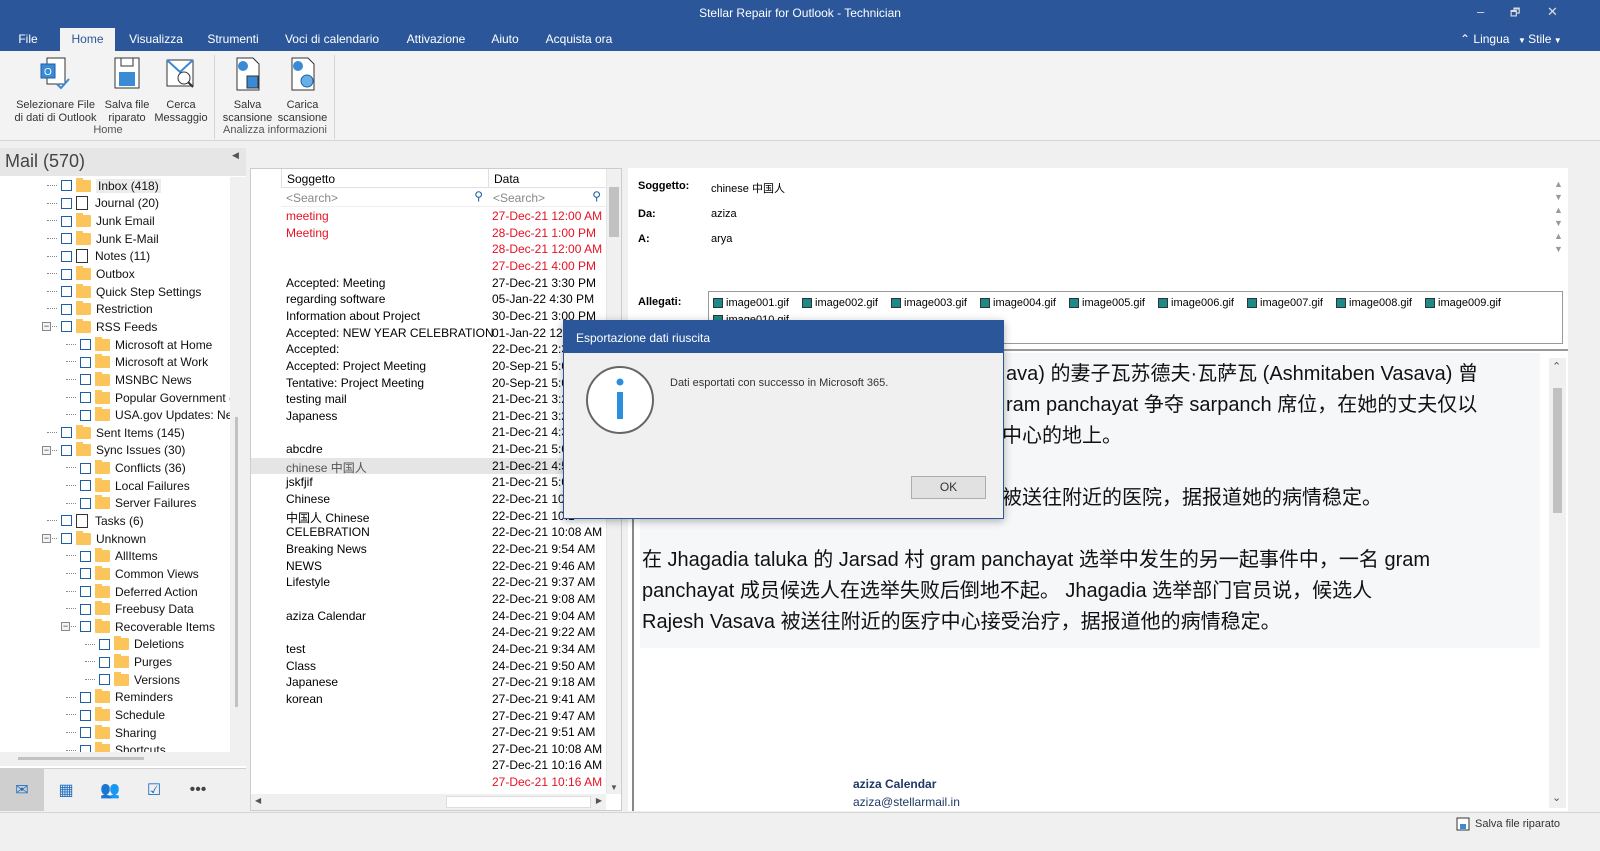  Describe the element at coordinates (115, 680) in the screenshot. I see `folder-item: Versions` at that location.